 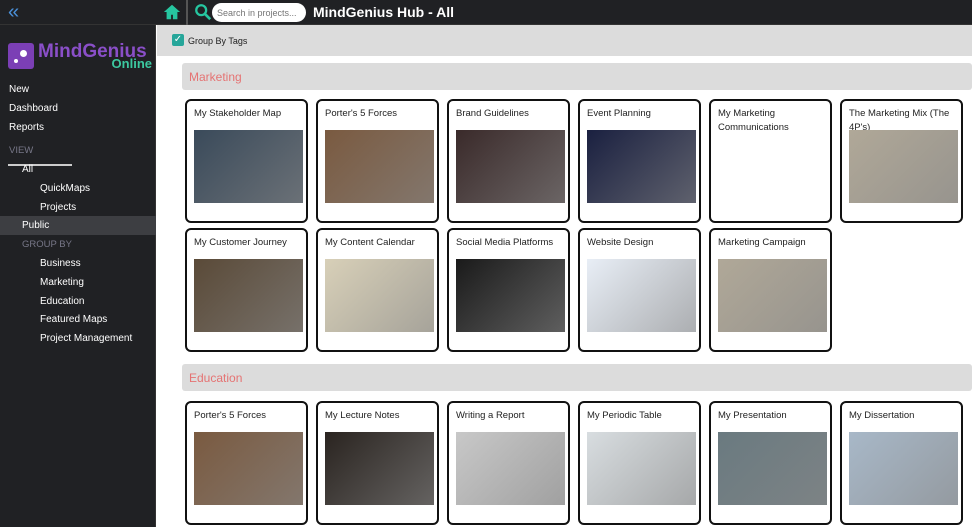 What do you see at coordinates (172, 12) in the screenshot?
I see `home-icon` at bounding box center [172, 12].